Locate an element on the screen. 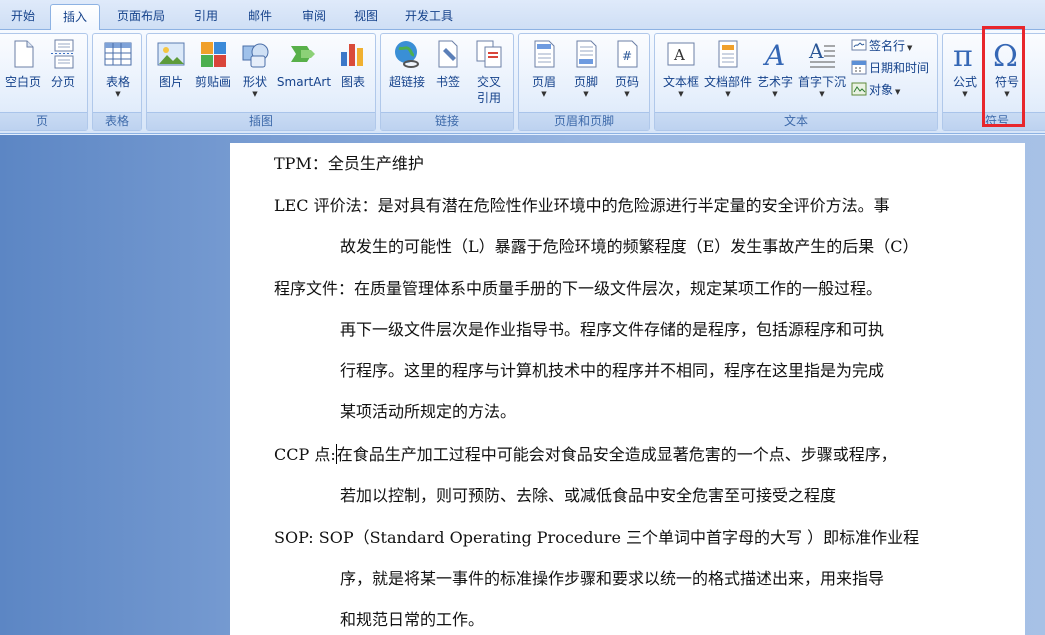 This screenshot has width=1045, height=635. blank-page-button: 空白页 is located at coordinates (23, 74).